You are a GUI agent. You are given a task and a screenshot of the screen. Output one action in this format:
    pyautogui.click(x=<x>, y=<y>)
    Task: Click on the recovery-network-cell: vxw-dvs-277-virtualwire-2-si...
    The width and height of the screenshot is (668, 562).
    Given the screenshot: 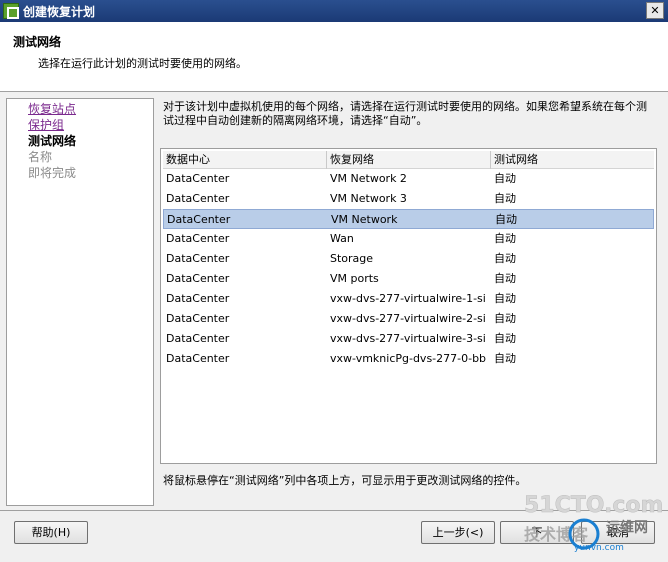 What is the action you would take?
    pyautogui.click(x=408, y=318)
    